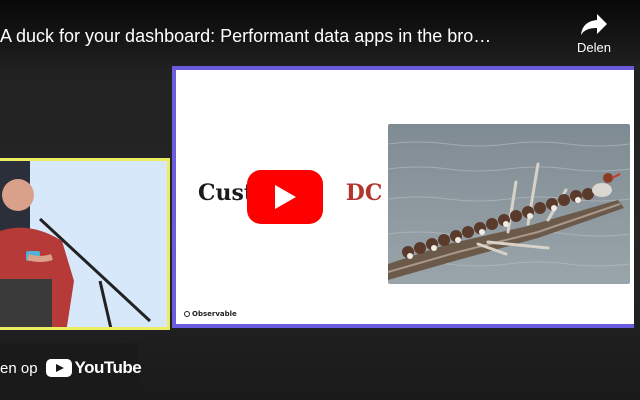 The height and width of the screenshot is (400, 640). What do you see at coordinates (594, 47) in the screenshot?
I see `share-label: Delen` at bounding box center [594, 47].